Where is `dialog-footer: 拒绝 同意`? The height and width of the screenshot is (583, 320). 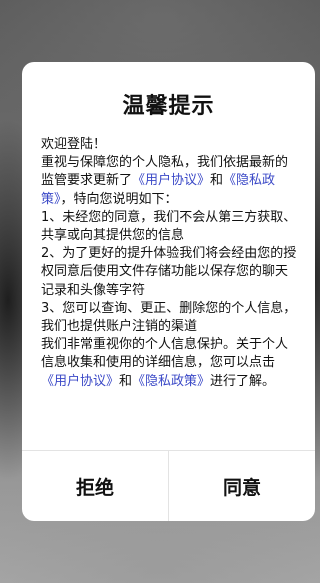
dialog-footer: 拒绝 同意 is located at coordinates (168, 485).